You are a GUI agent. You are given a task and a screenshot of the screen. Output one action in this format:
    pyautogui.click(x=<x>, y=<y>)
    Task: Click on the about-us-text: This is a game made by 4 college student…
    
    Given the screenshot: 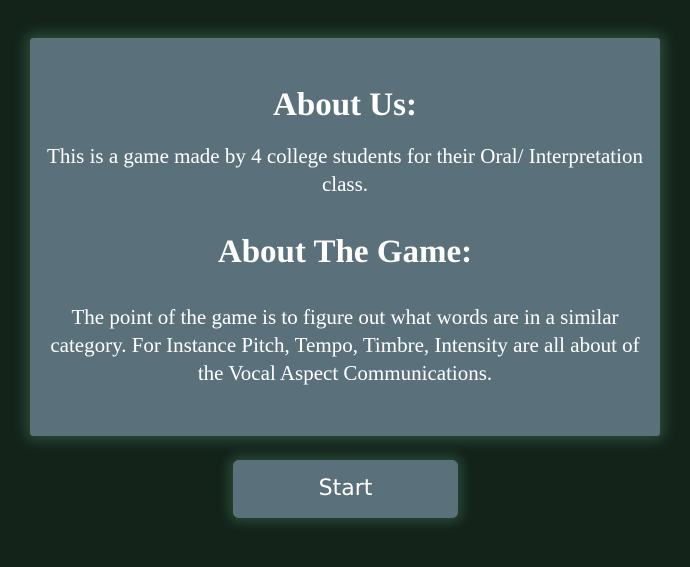 What is the action you would take?
    pyautogui.click(x=345, y=170)
    